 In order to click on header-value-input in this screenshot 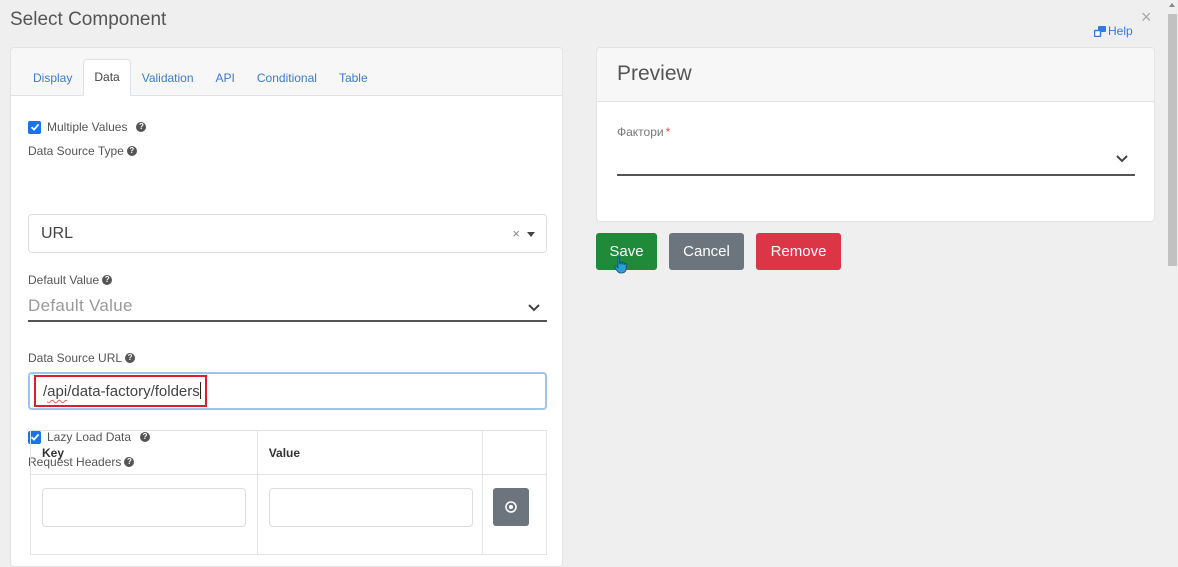, I will do `click(370, 507)`.